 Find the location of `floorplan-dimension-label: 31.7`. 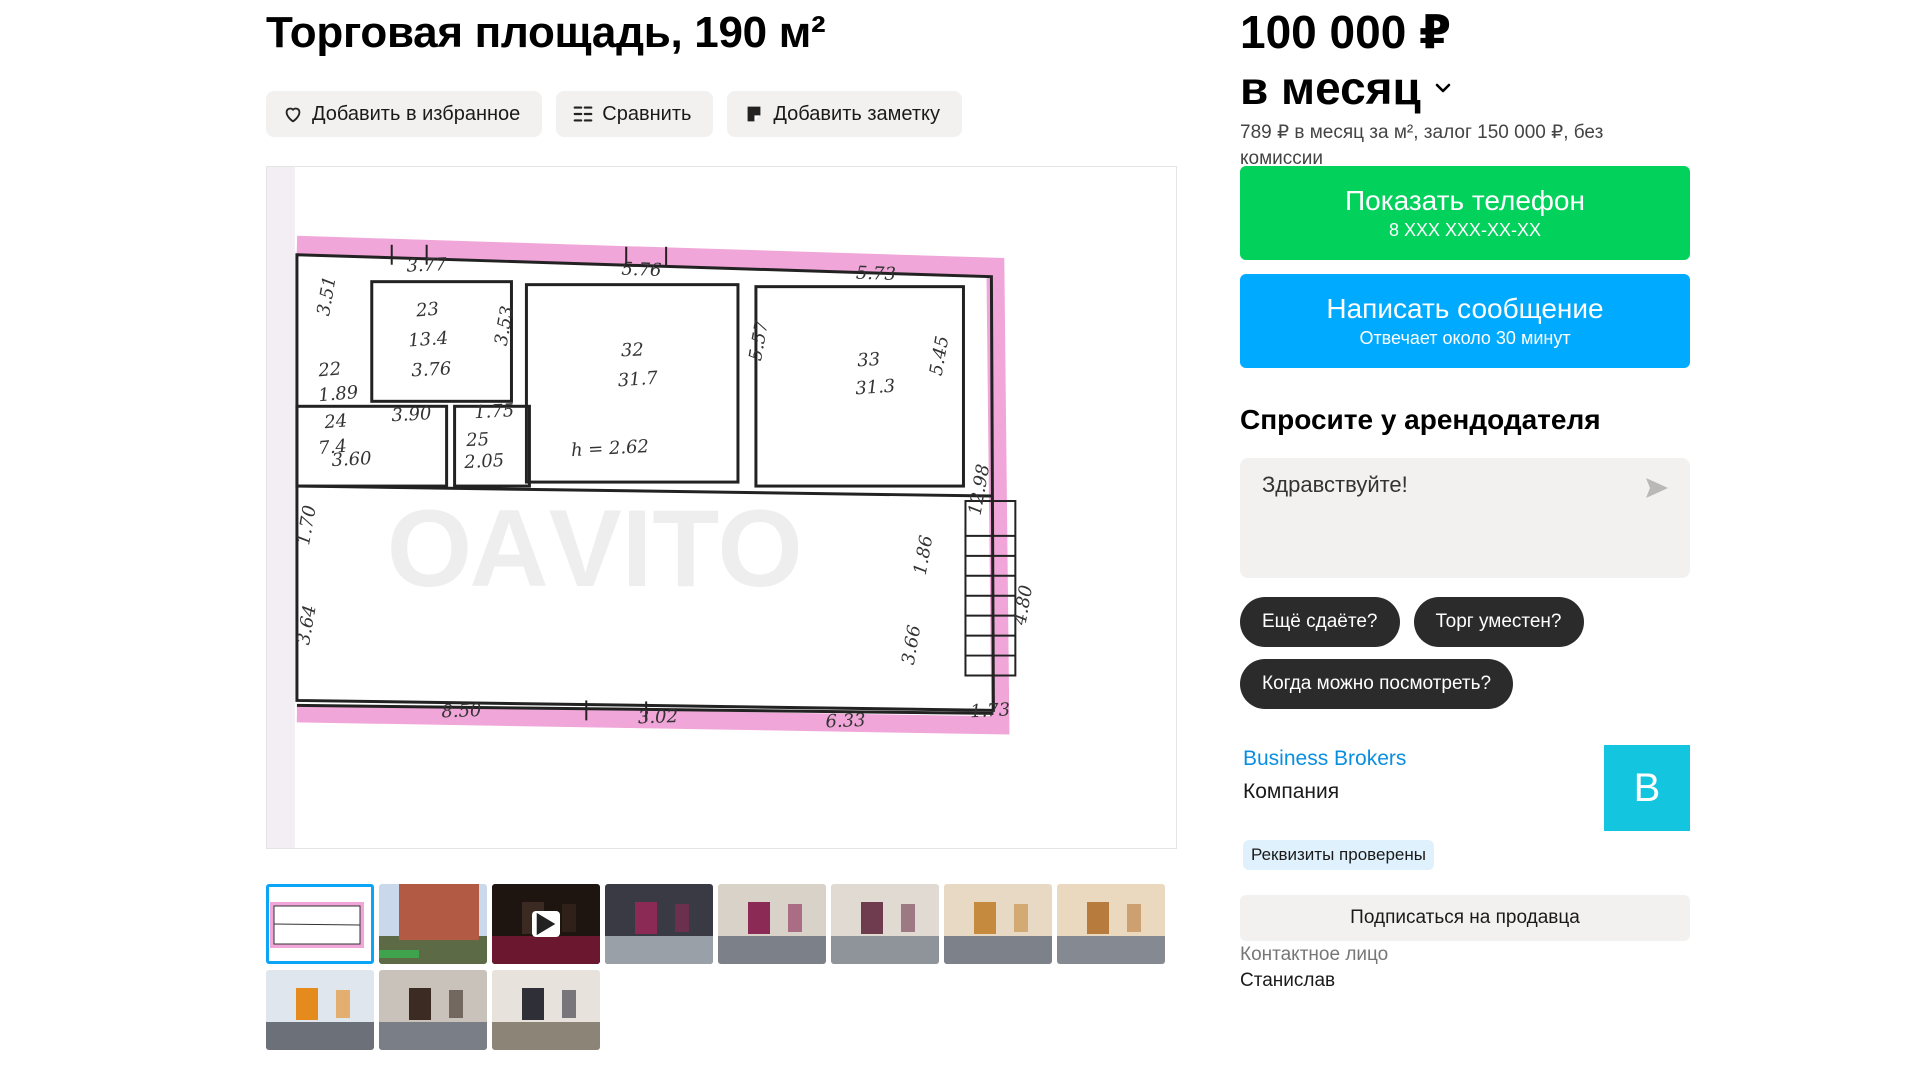

floorplan-dimension-label: 31.7 is located at coordinates (638, 380).